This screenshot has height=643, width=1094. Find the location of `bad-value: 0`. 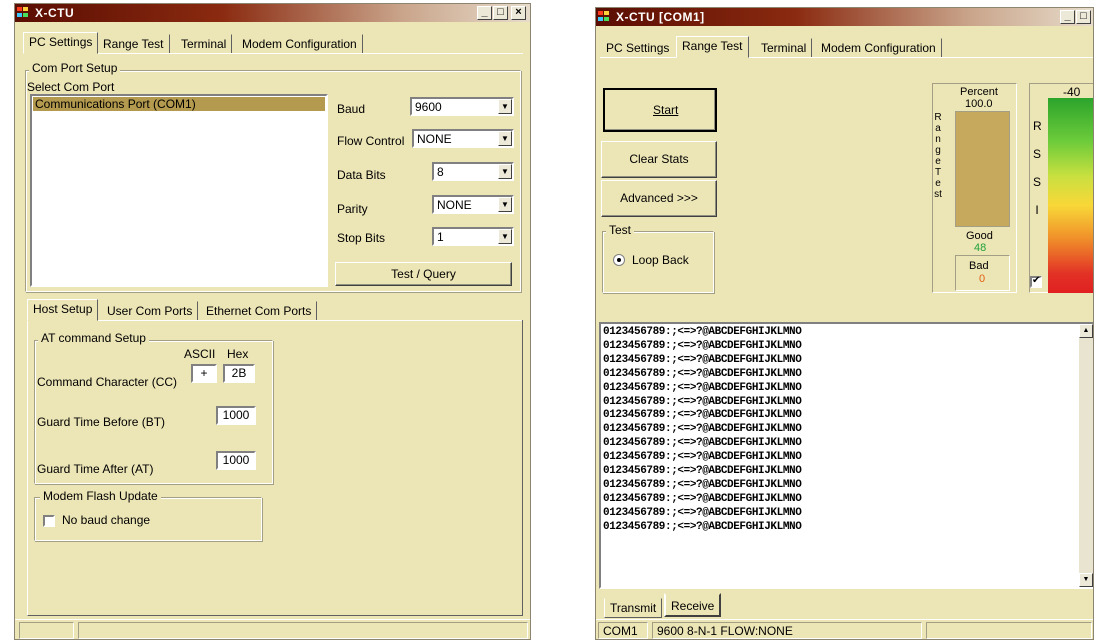

bad-value: 0 is located at coordinates (982, 279).